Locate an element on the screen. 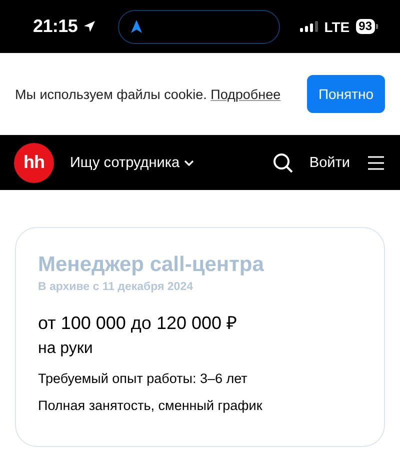 The height and width of the screenshot is (454, 400). clock-time: 21:15 is located at coordinates (55, 26).